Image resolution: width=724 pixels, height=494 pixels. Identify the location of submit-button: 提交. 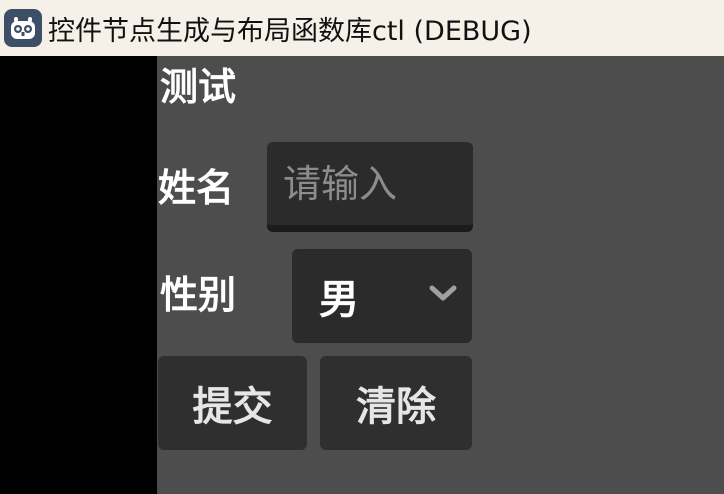
(232, 403).